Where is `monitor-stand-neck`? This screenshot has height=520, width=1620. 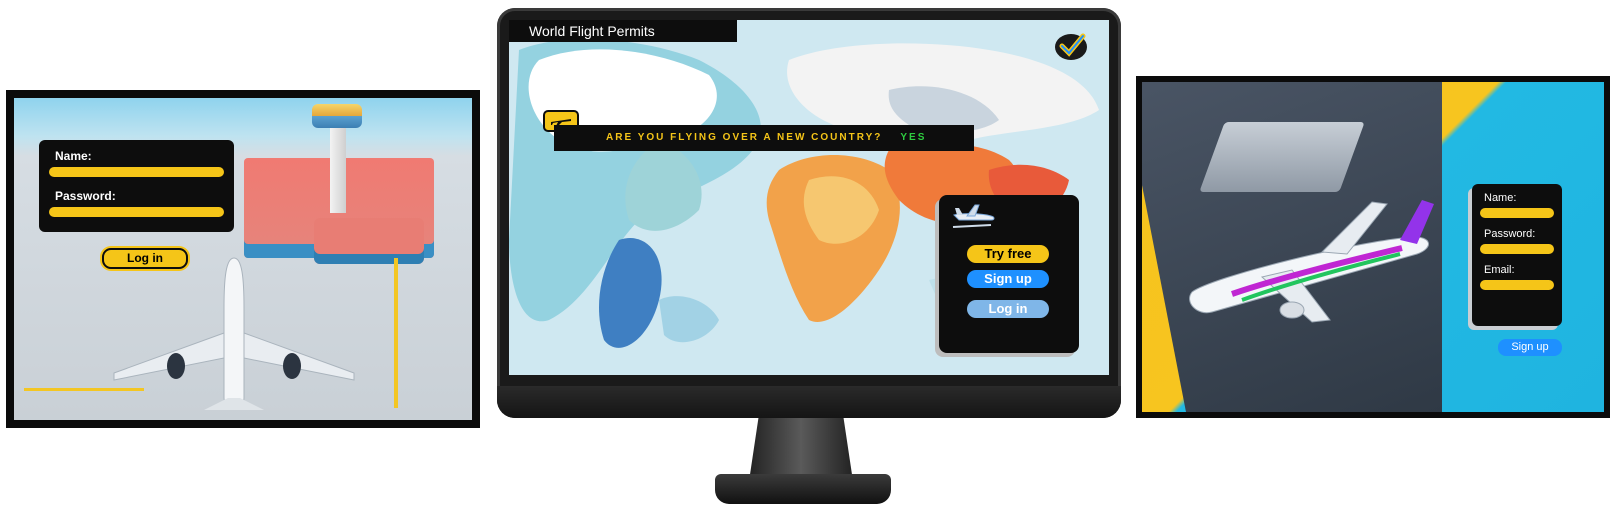 monitor-stand-neck is located at coordinates (801, 448).